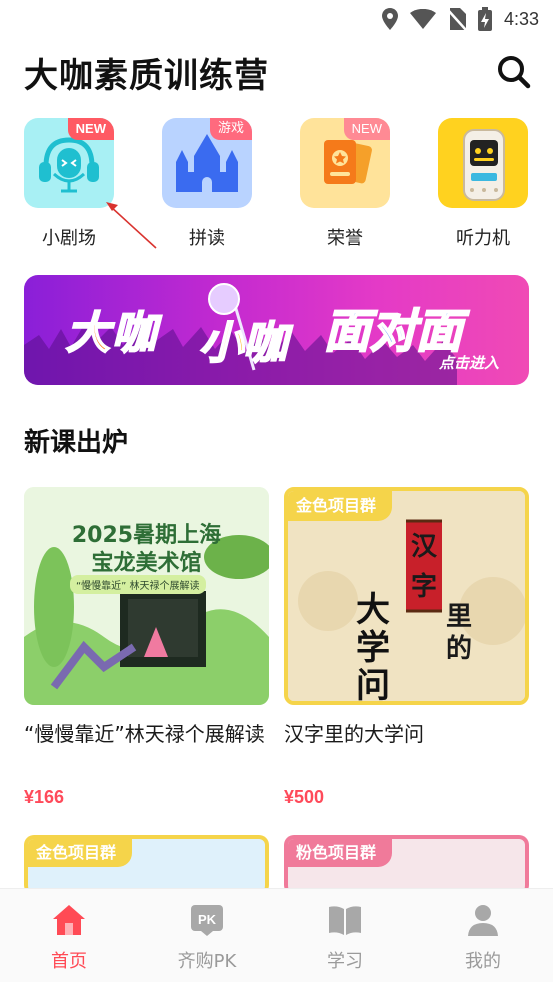  What do you see at coordinates (459, 633) in the screenshot?
I see `cover-side-text: 里的` at bounding box center [459, 633].